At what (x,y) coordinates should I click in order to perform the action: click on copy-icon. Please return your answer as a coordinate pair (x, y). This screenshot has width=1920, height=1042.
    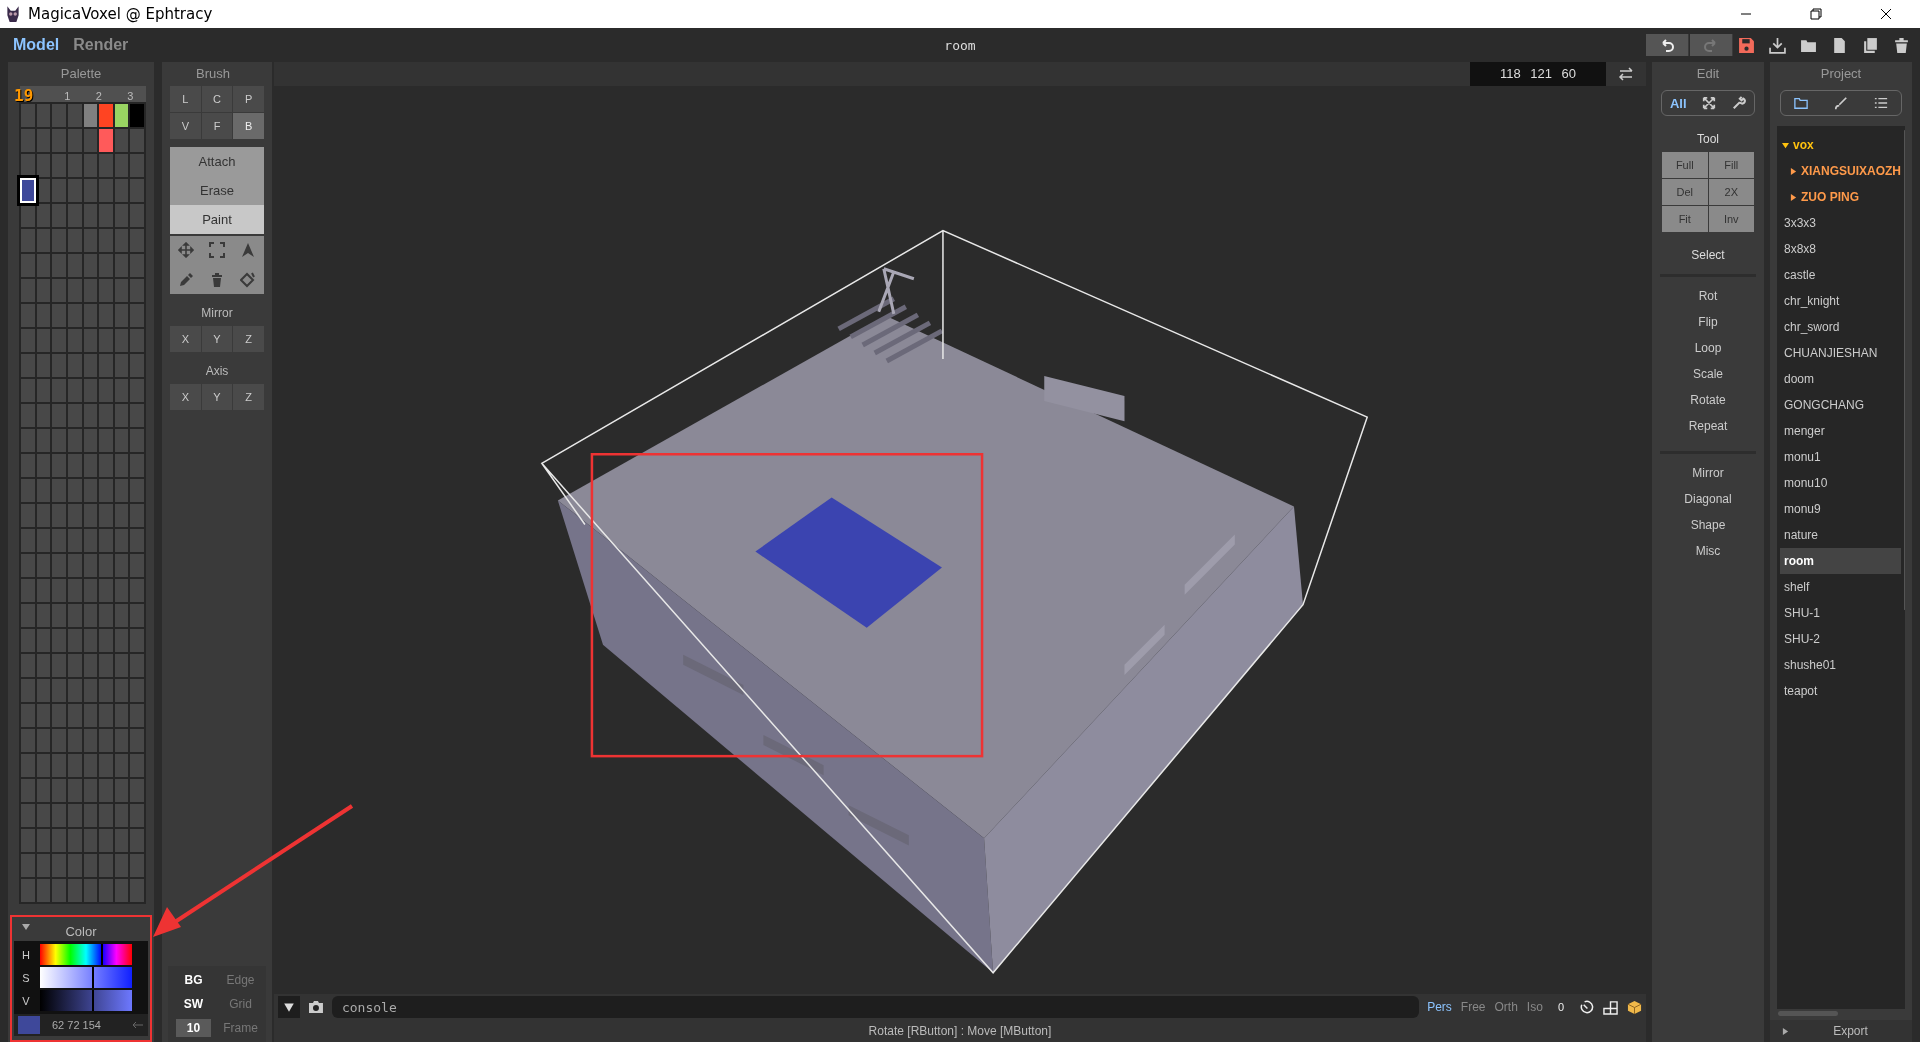
    Looking at the image, I should click on (1870, 45).